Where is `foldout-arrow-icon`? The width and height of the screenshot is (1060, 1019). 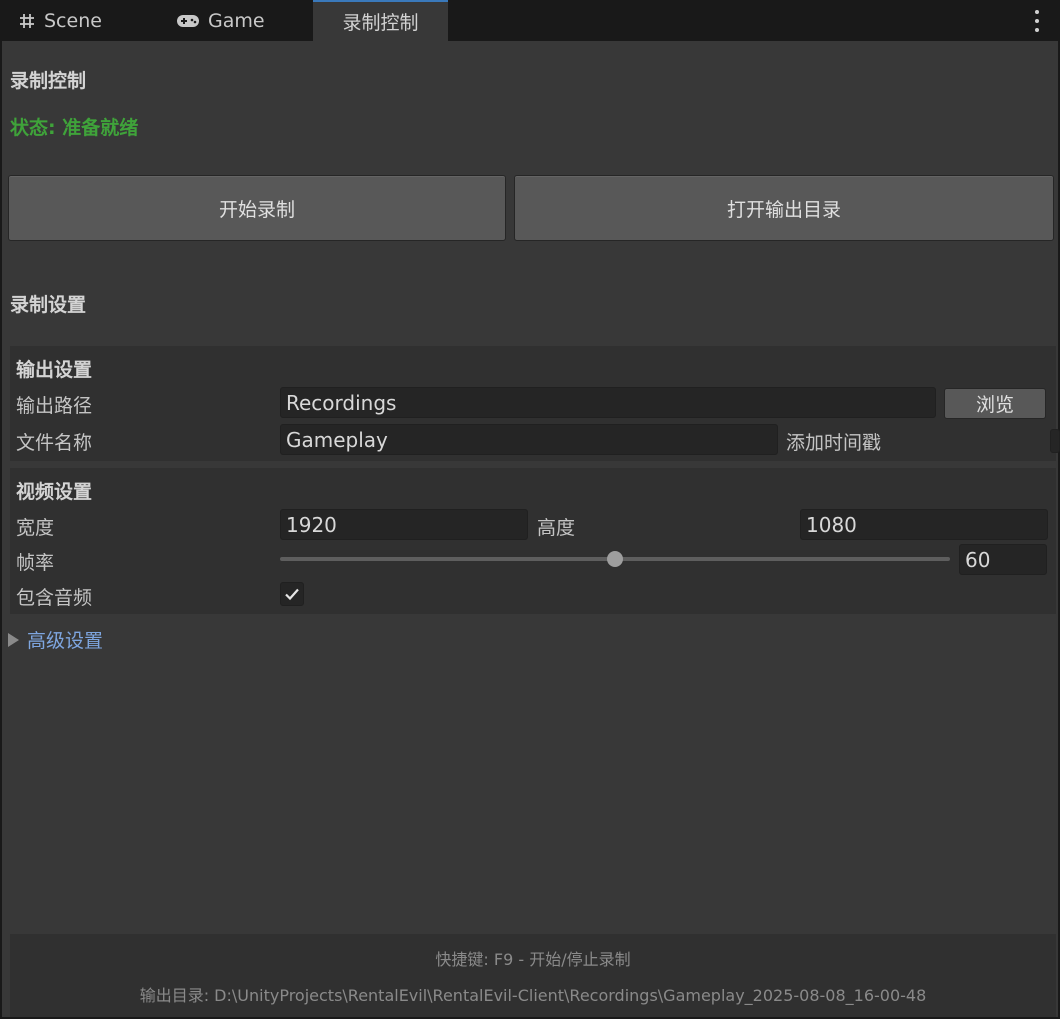
foldout-arrow-icon is located at coordinates (13, 639).